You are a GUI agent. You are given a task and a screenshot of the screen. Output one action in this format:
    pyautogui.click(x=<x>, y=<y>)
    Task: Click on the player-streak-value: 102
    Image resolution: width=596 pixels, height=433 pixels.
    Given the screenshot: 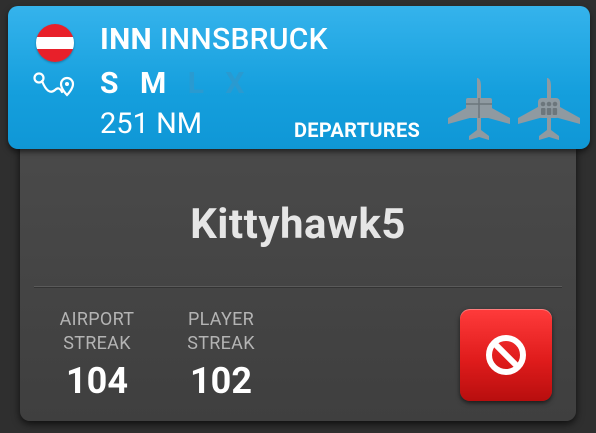 What is the action you would take?
    pyautogui.click(x=221, y=381)
    